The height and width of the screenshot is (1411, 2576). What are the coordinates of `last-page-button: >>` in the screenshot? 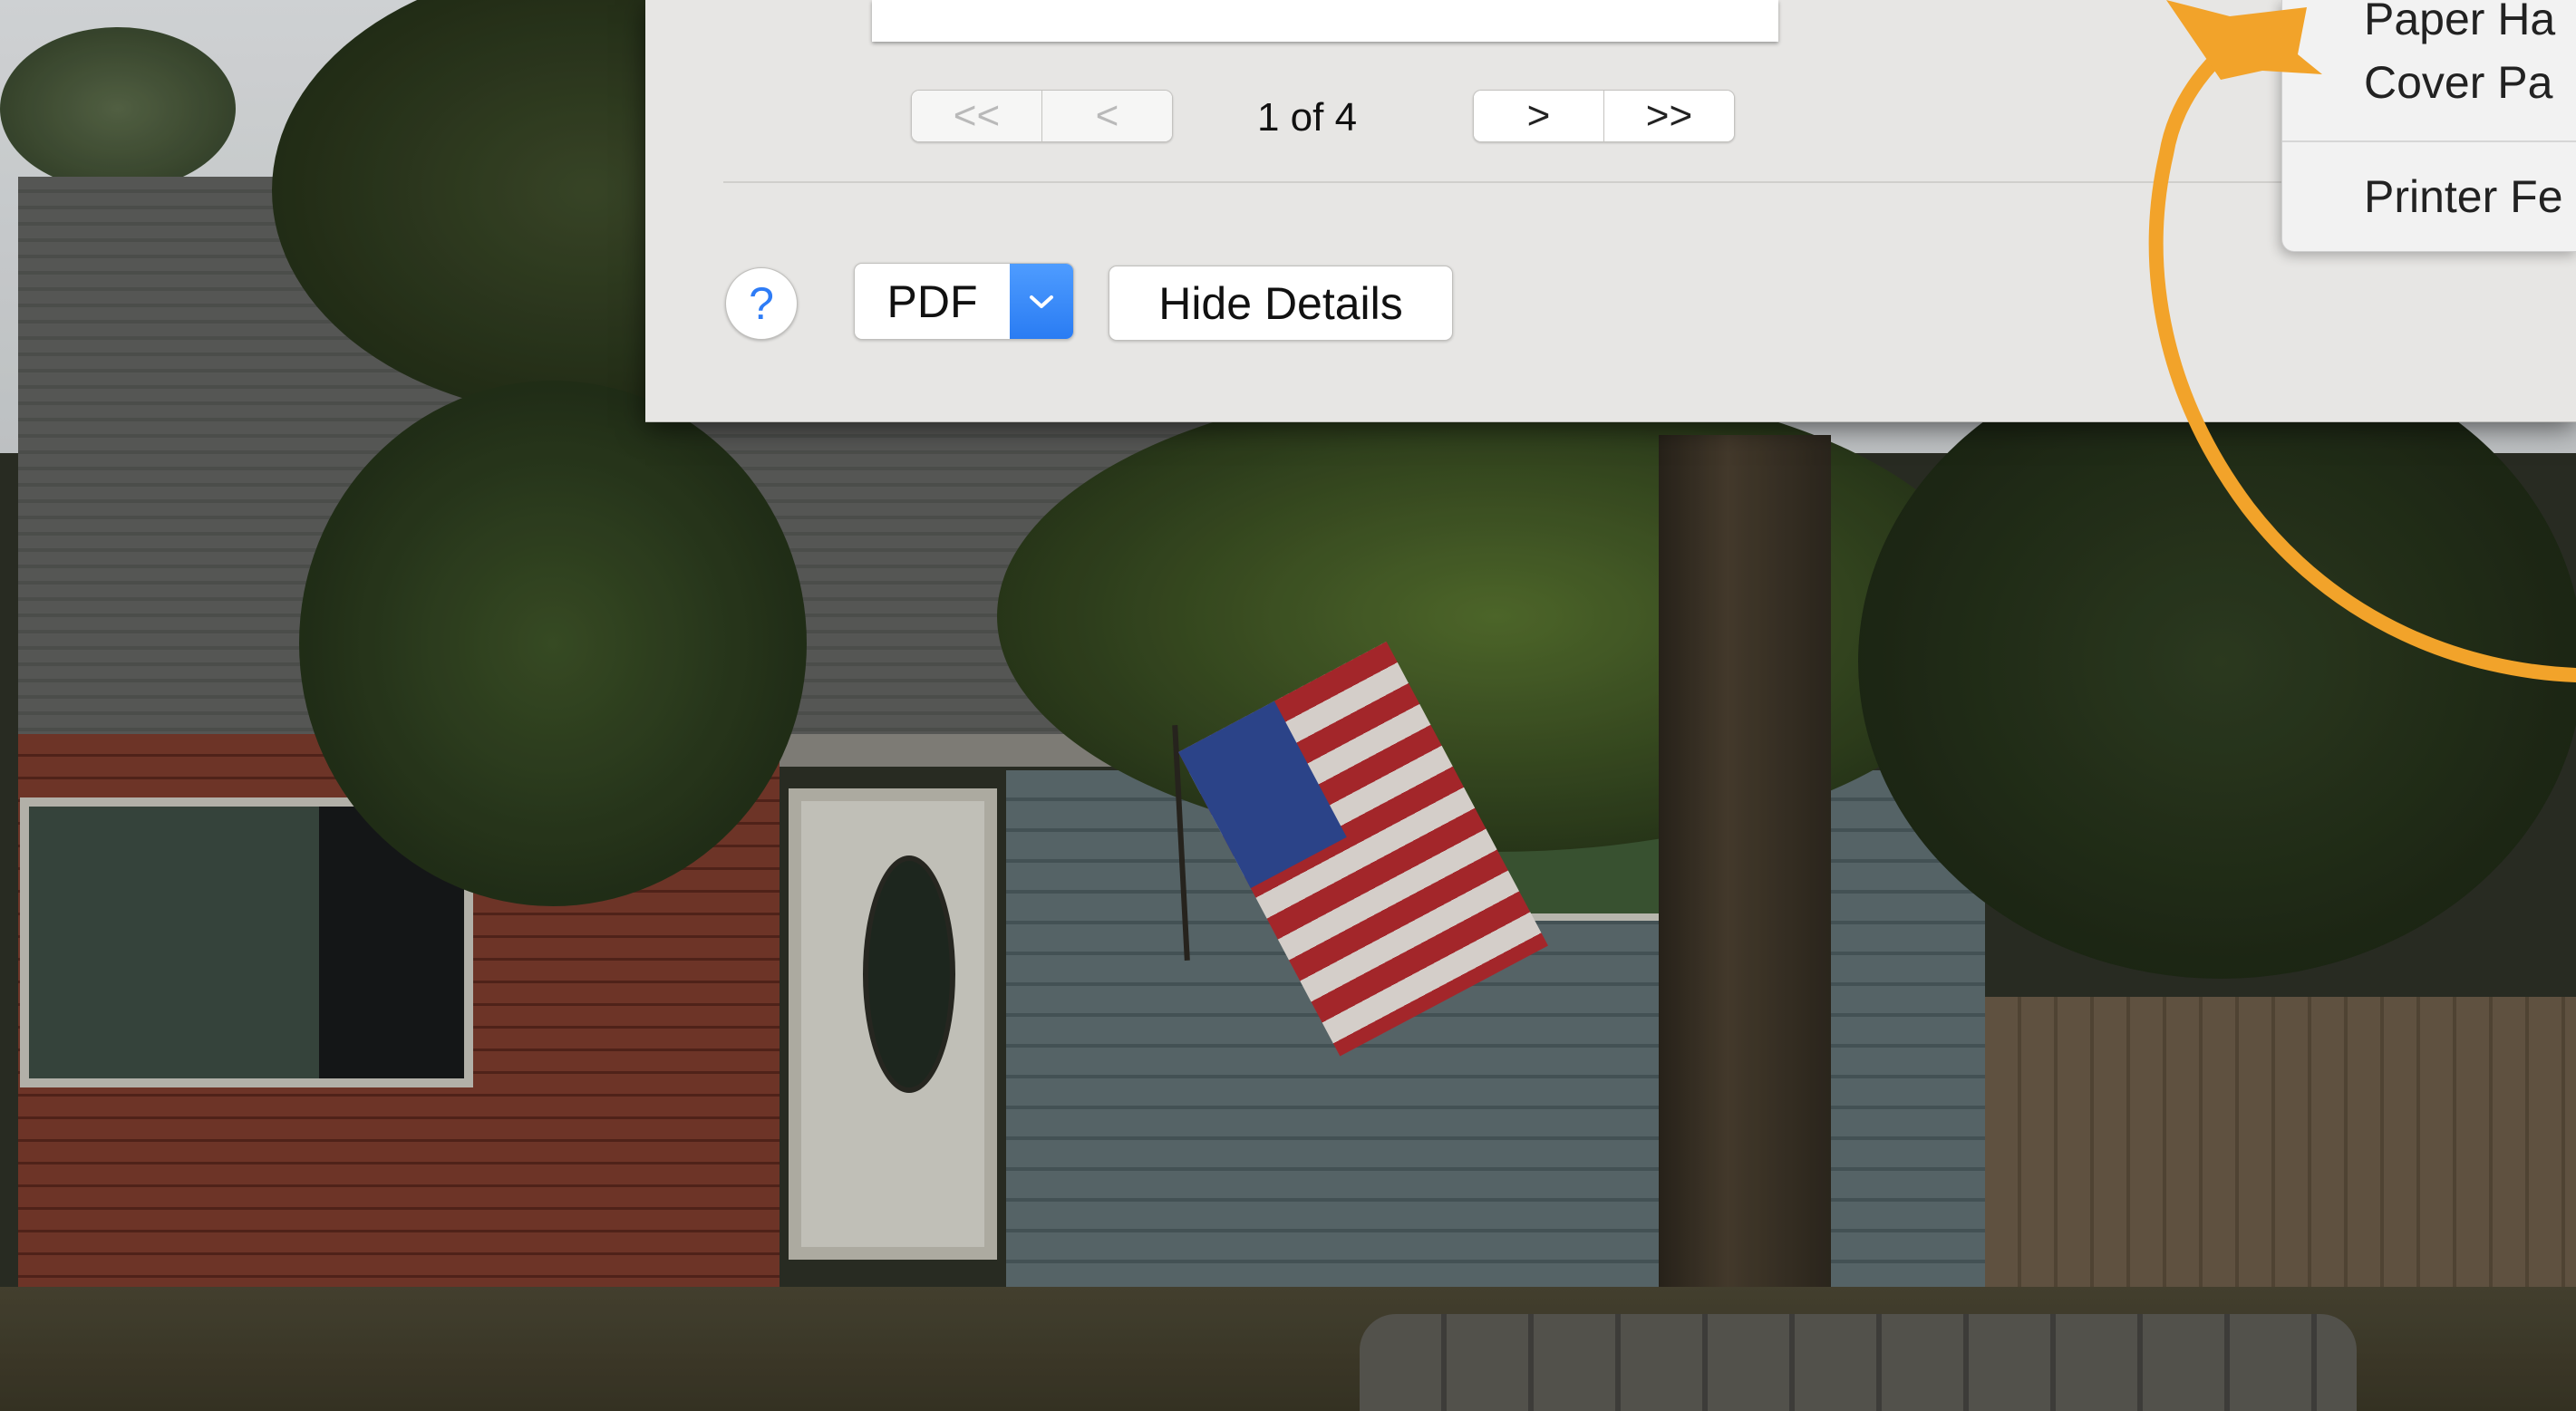 It's located at (1668, 116).